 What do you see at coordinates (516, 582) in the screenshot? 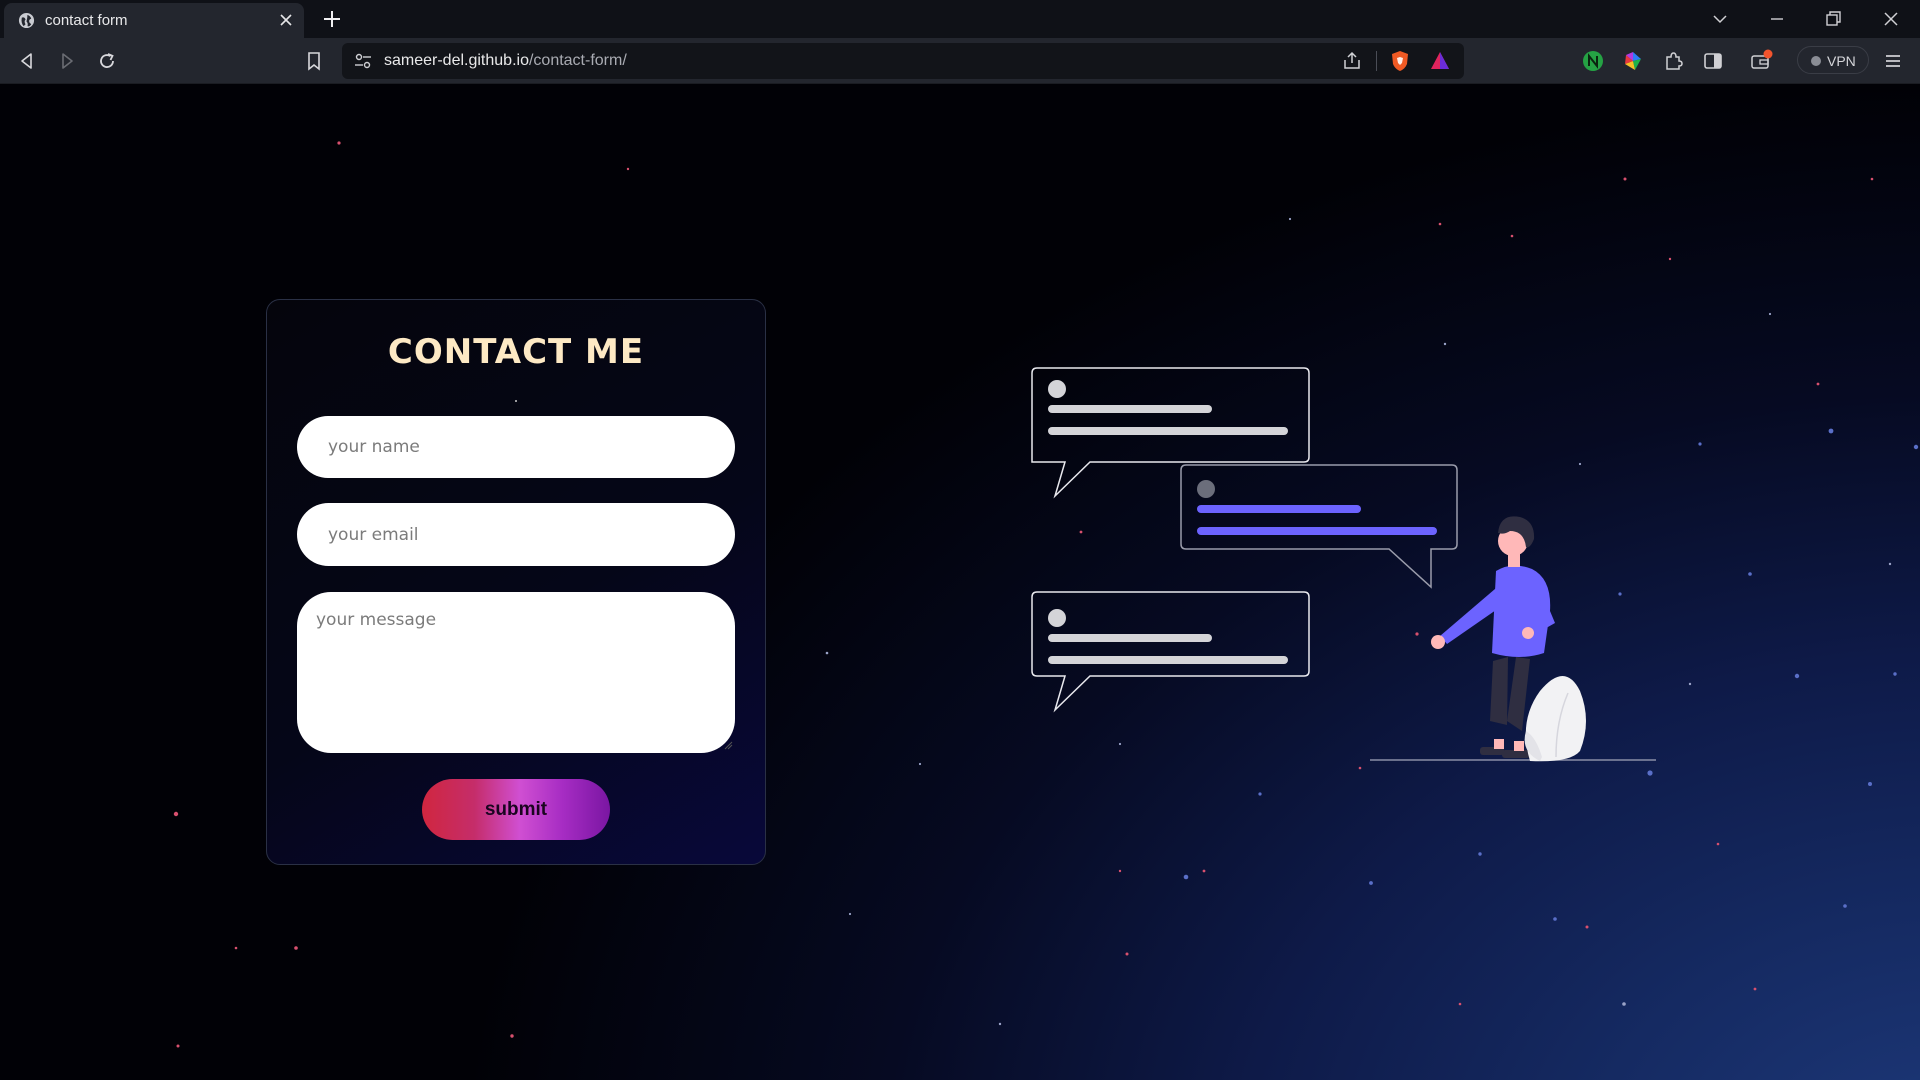
I see `contact-form-card: CONTACT ME submit` at bounding box center [516, 582].